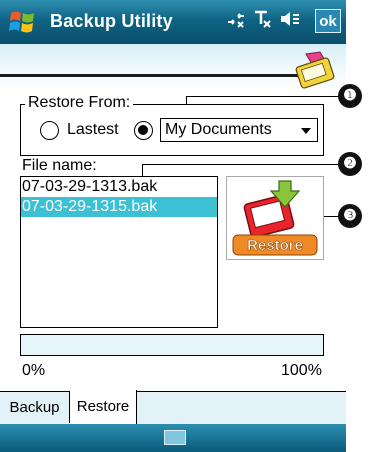 The image size is (389, 452). What do you see at coordinates (172, 345) in the screenshot?
I see `progress-bar` at bounding box center [172, 345].